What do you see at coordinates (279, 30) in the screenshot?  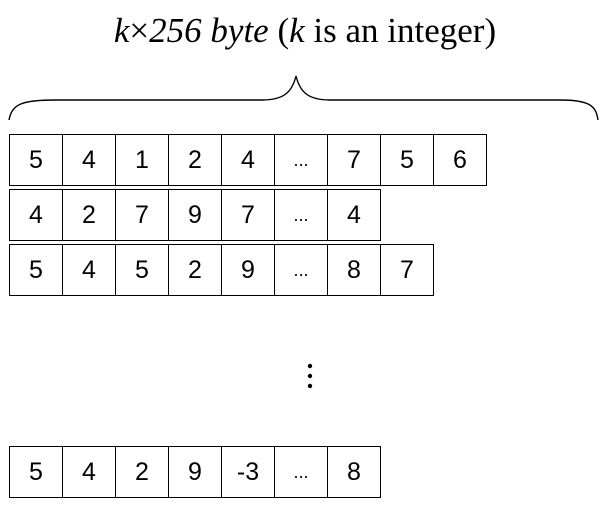 I see `title-paren-open: (` at bounding box center [279, 30].